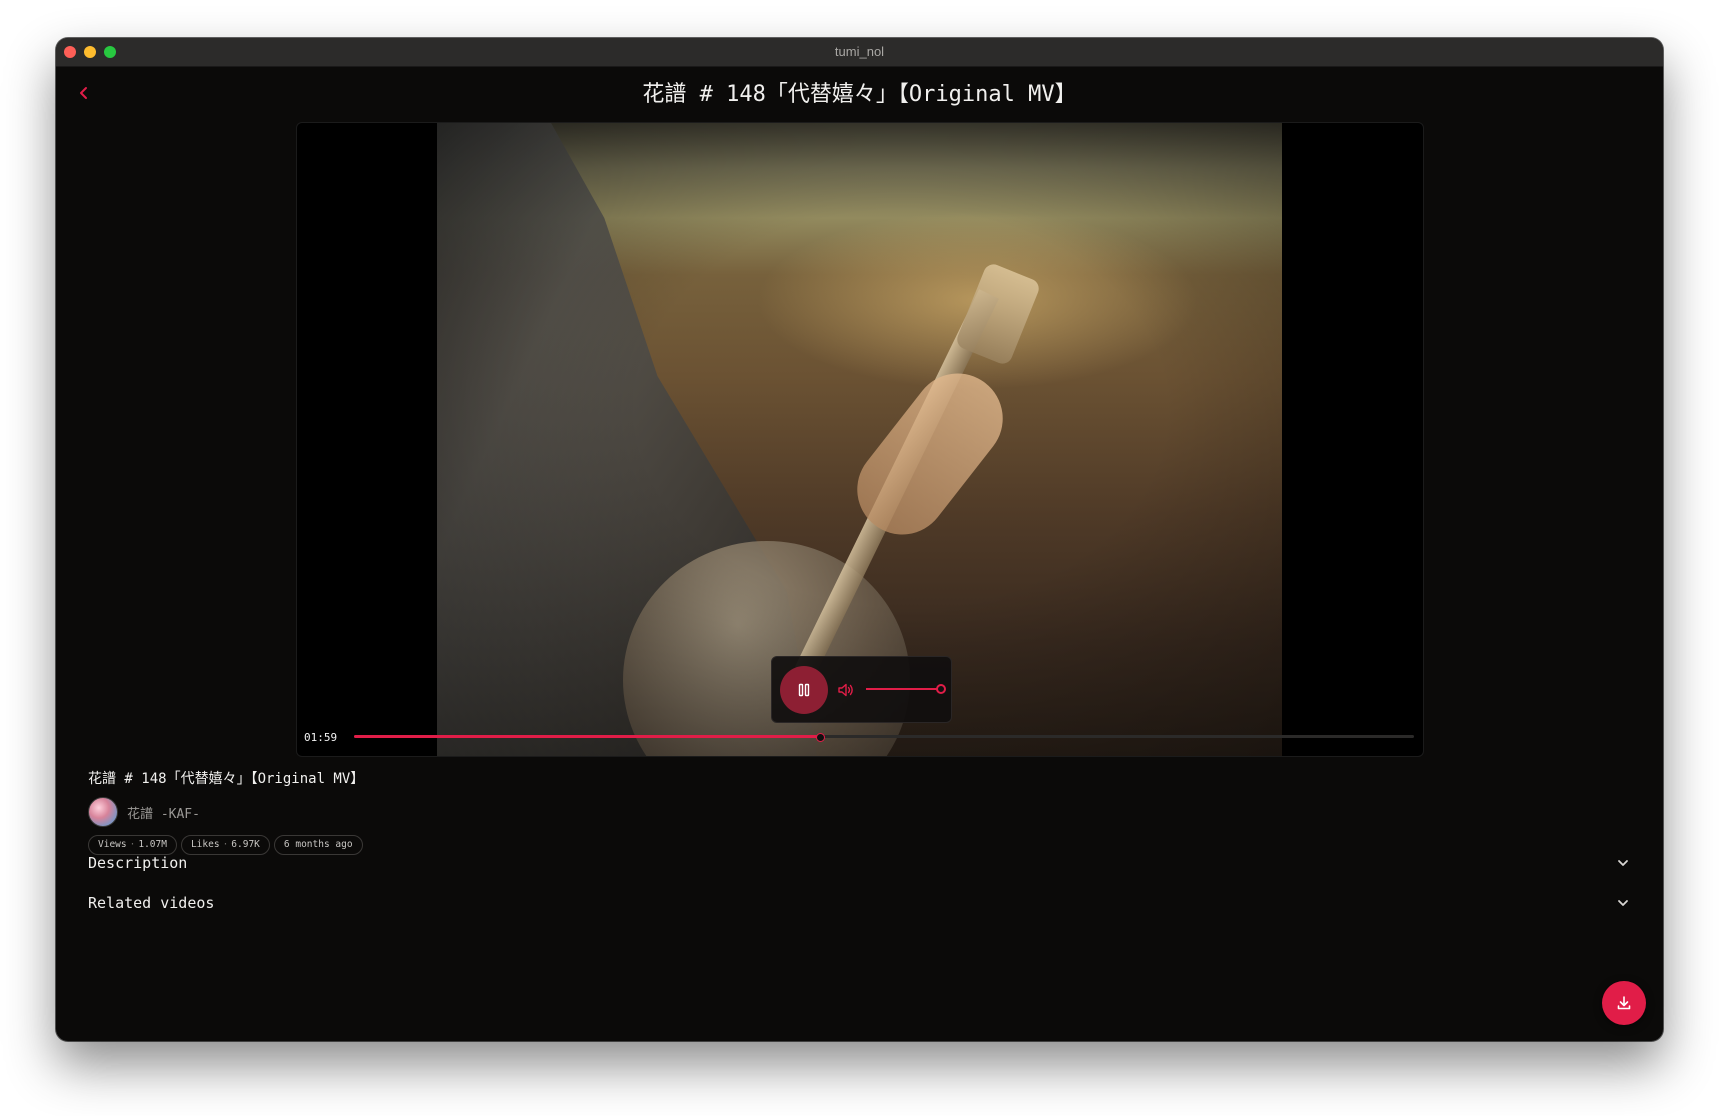 The image size is (1719, 1116). Describe the element at coordinates (884, 737) in the screenshot. I see `seek-bar` at that location.